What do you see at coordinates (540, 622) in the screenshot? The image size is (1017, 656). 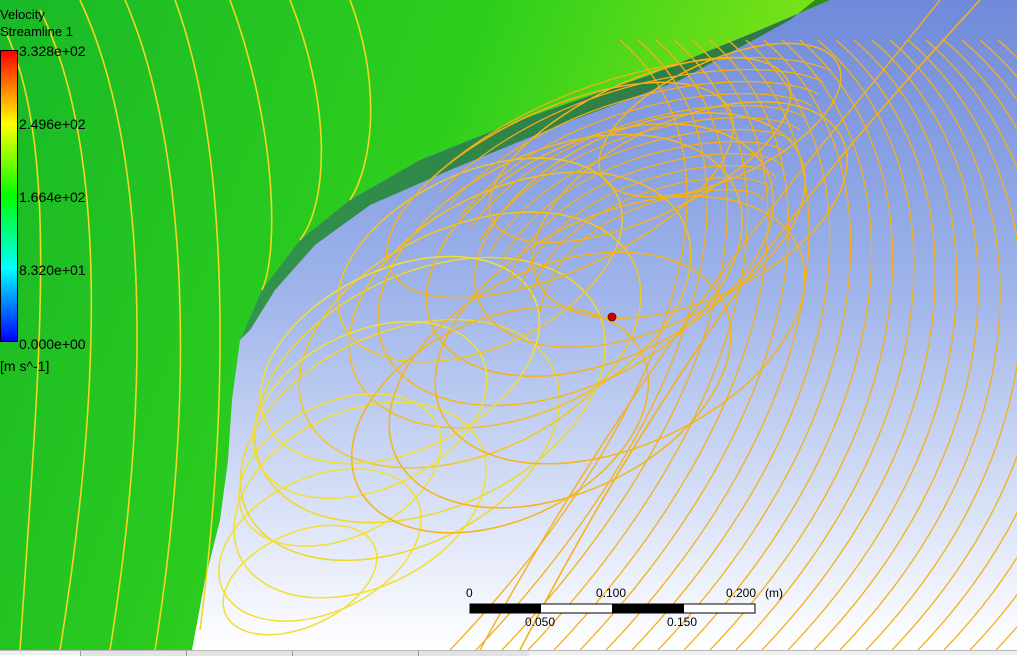 I see `scale-label: 0.050` at bounding box center [540, 622].